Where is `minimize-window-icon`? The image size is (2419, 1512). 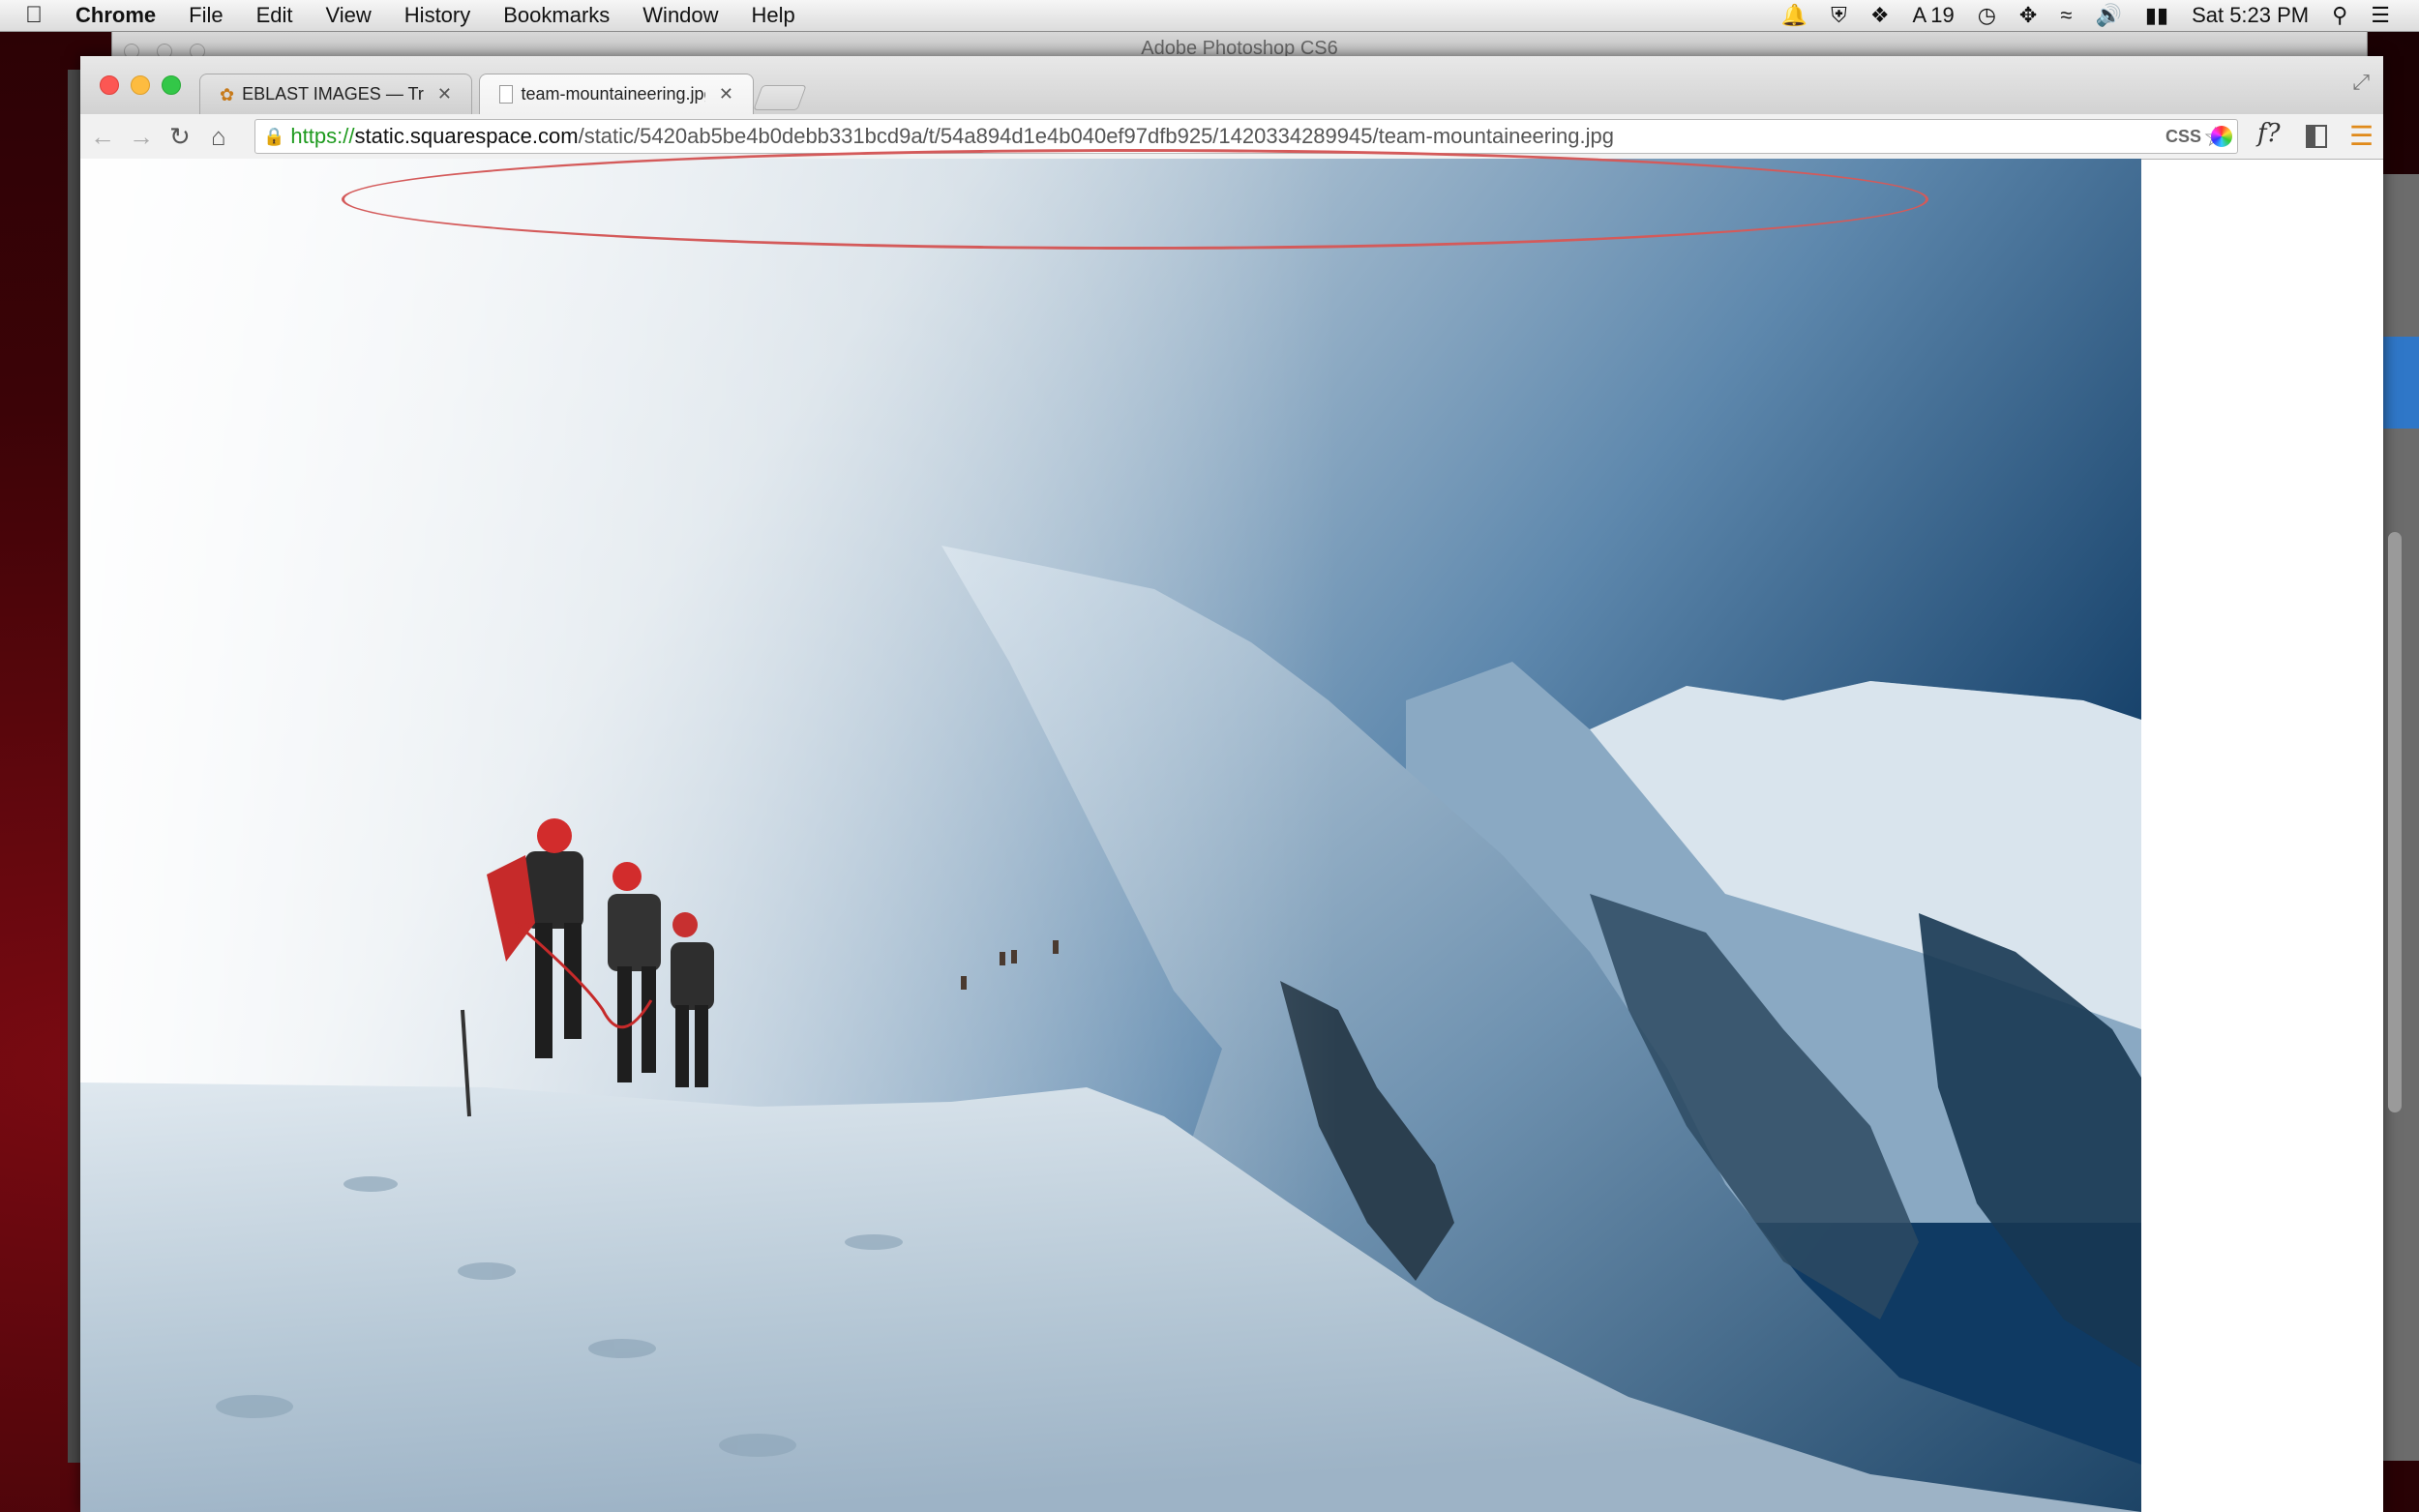
minimize-window-icon is located at coordinates (140, 85).